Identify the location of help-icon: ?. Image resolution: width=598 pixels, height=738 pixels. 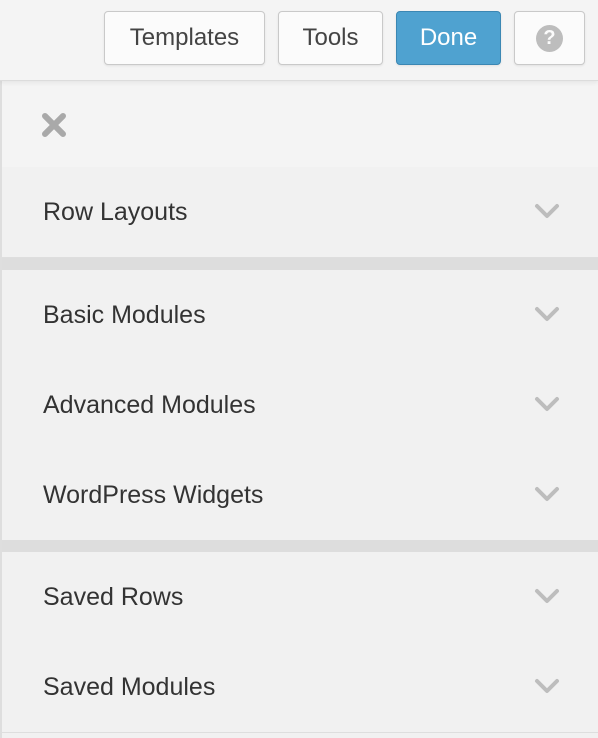
(549, 38).